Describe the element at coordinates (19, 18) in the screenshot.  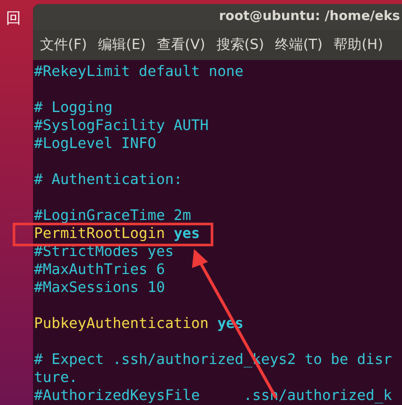
I see `desktop-icon-label: 回` at that location.